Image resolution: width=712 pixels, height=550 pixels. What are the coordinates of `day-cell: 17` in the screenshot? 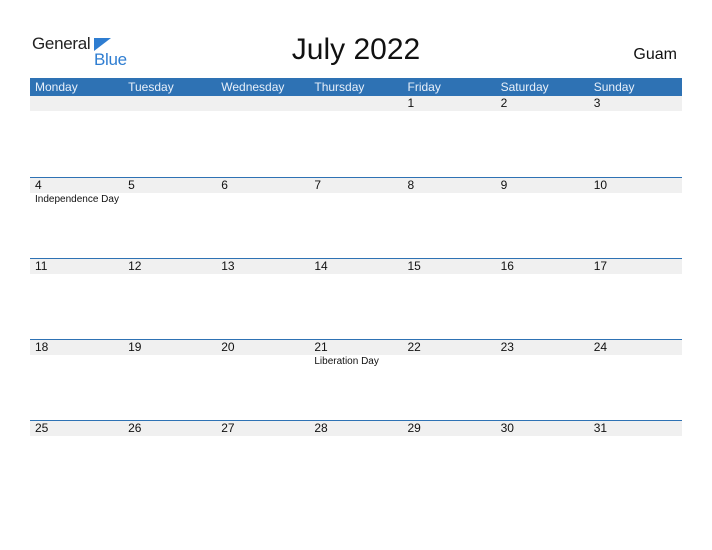 It's located at (635, 266).